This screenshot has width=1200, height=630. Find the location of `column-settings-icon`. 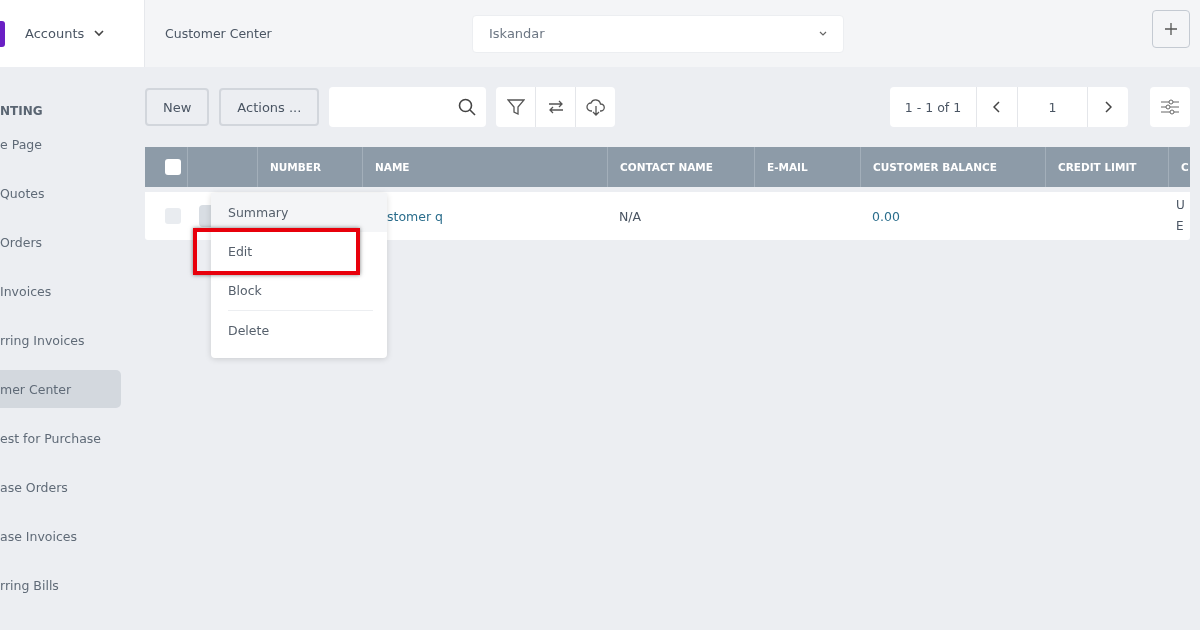

column-settings-icon is located at coordinates (1170, 107).